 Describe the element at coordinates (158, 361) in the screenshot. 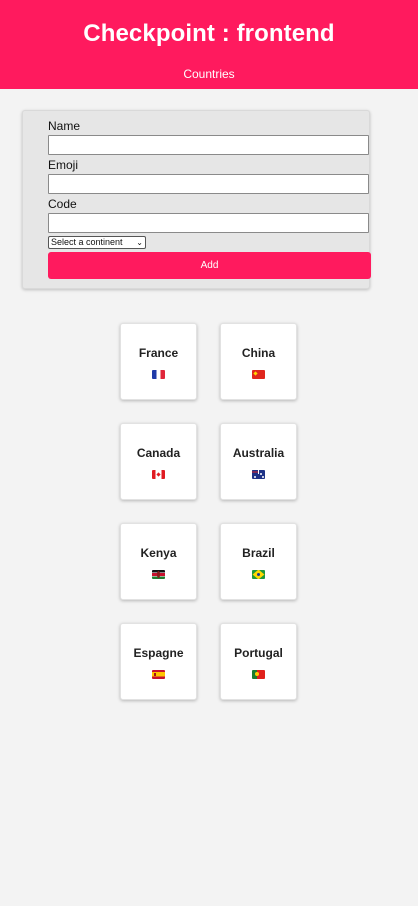

I see `country-card: France` at that location.